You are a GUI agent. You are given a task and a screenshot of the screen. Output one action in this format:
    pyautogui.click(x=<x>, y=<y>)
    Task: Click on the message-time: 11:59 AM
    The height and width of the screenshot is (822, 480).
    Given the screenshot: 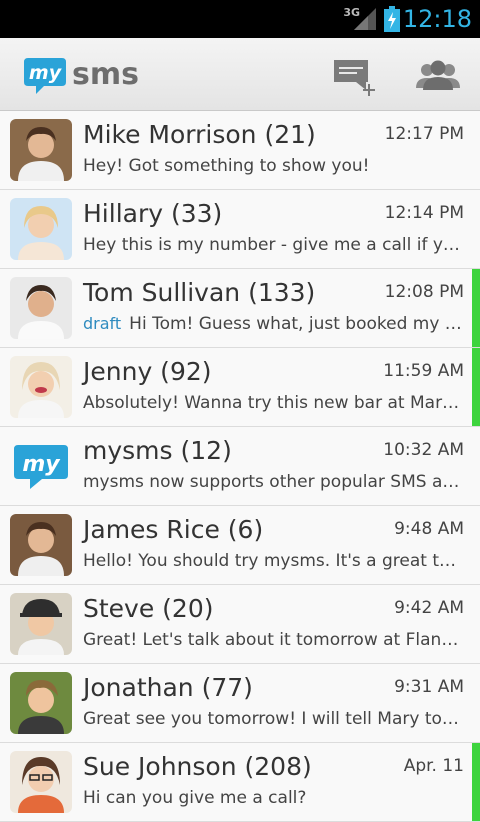 What is the action you would take?
    pyautogui.click(x=423, y=371)
    